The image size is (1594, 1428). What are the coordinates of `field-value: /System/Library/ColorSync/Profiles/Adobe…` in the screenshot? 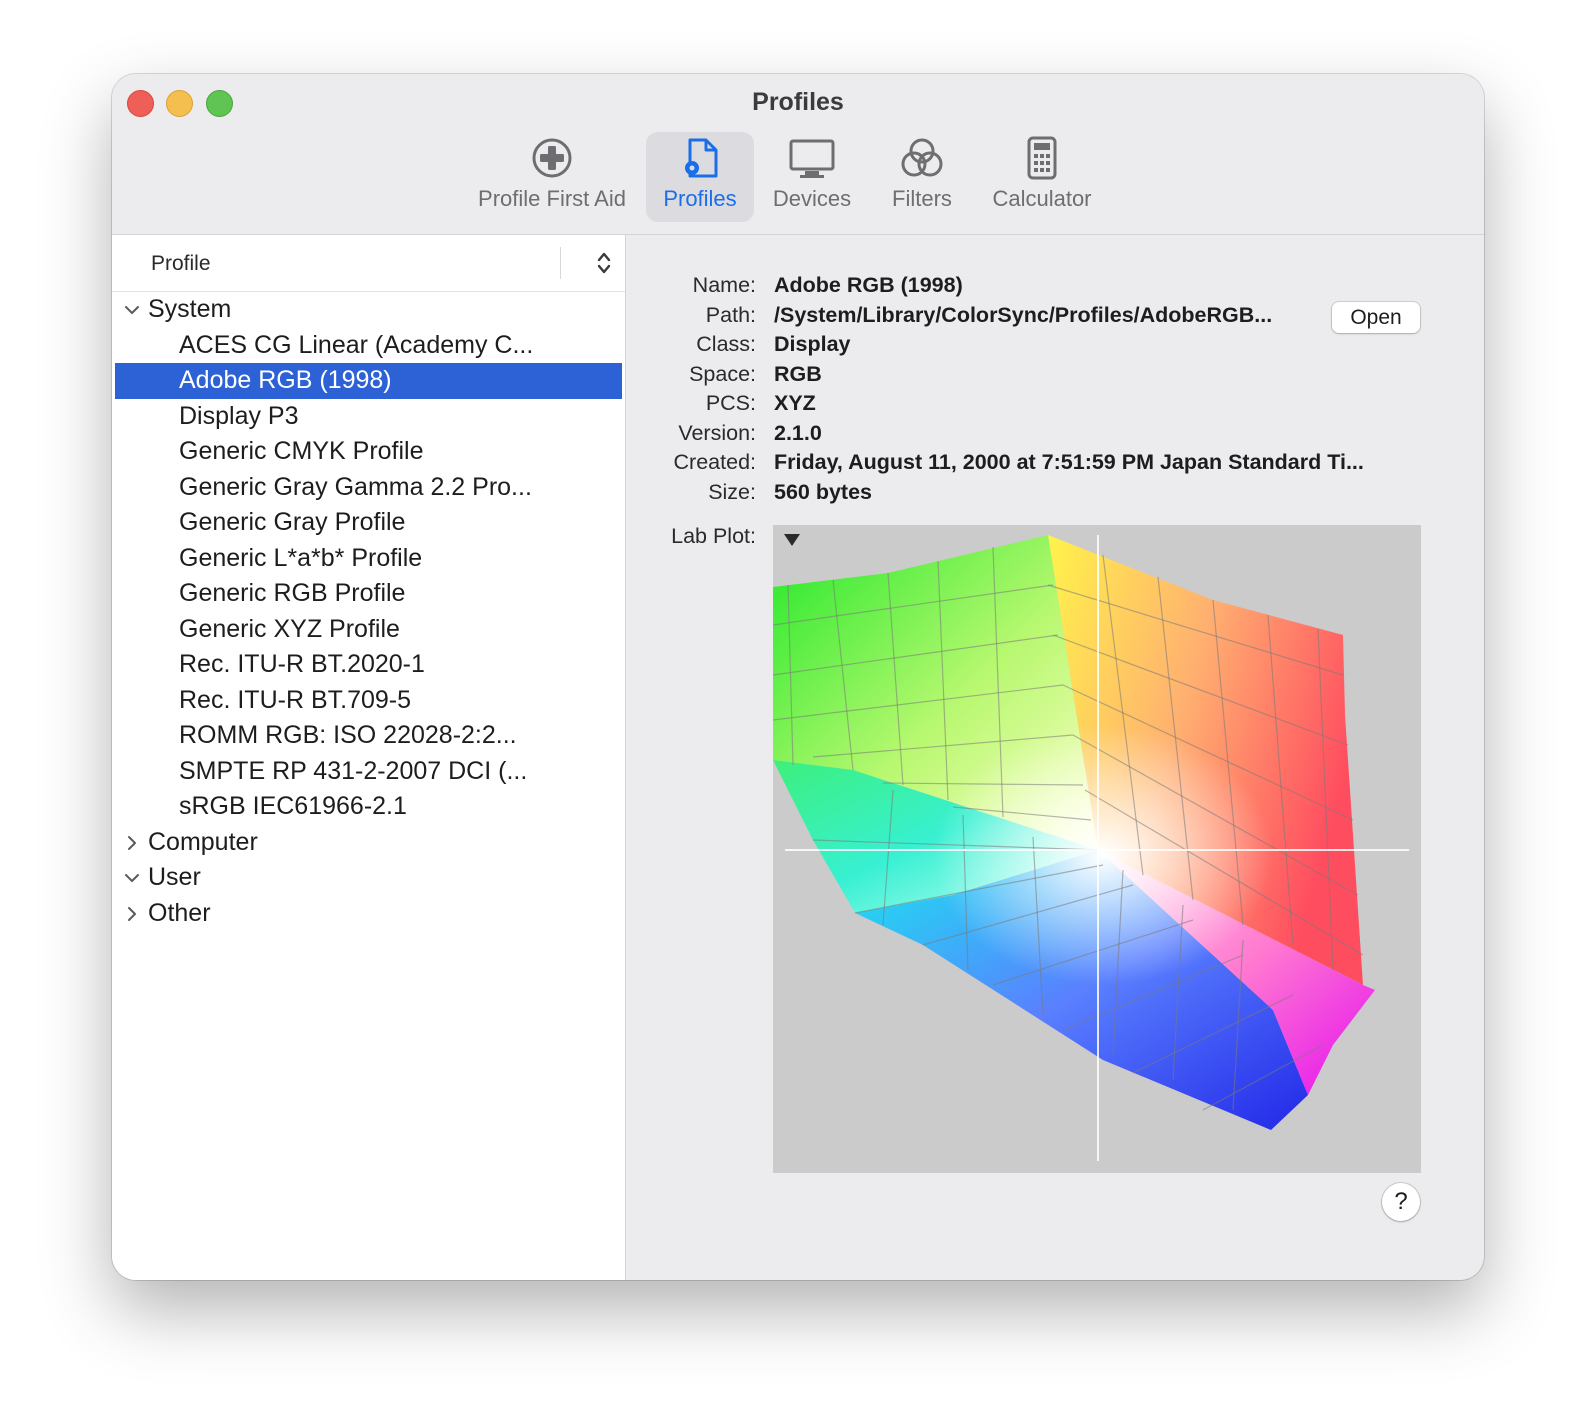 It's located at (1023, 315).